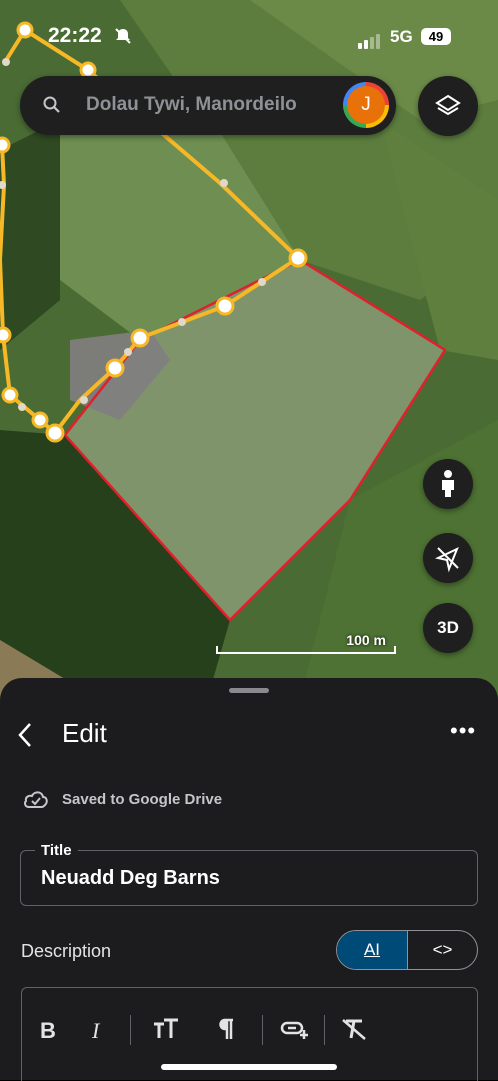 The height and width of the screenshot is (1081, 498). What do you see at coordinates (123, 38) in the screenshot?
I see `bell-slash-icon` at bounding box center [123, 38].